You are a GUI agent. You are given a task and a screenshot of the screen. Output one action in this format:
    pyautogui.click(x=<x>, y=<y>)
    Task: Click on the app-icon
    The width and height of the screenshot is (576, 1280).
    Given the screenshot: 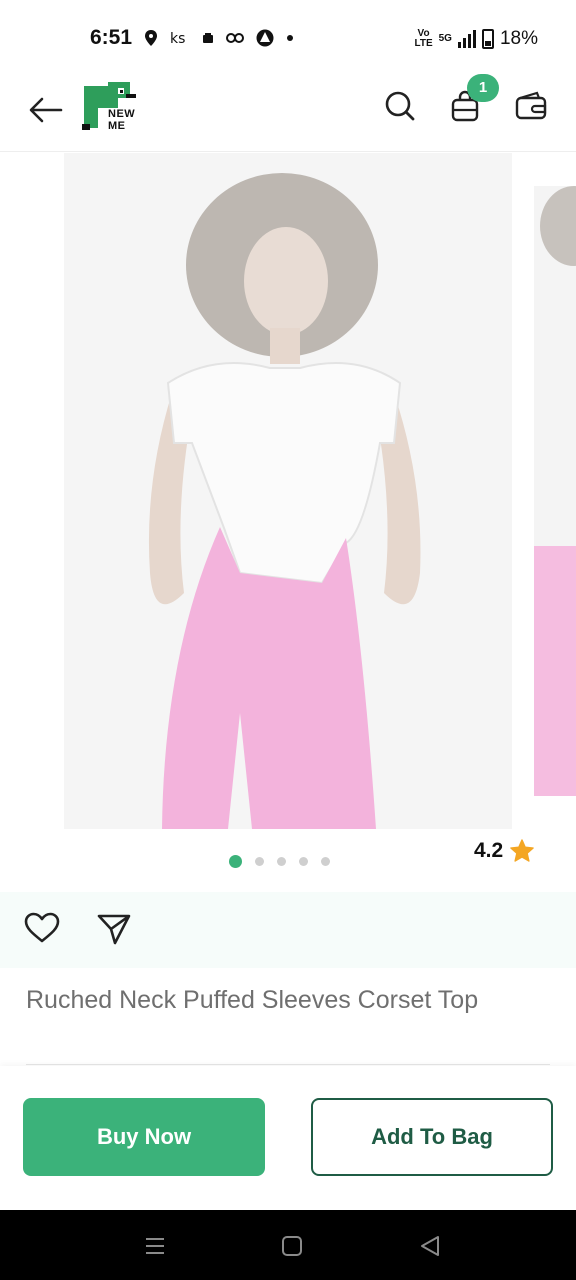 What is the action you would take?
    pyautogui.click(x=265, y=38)
    